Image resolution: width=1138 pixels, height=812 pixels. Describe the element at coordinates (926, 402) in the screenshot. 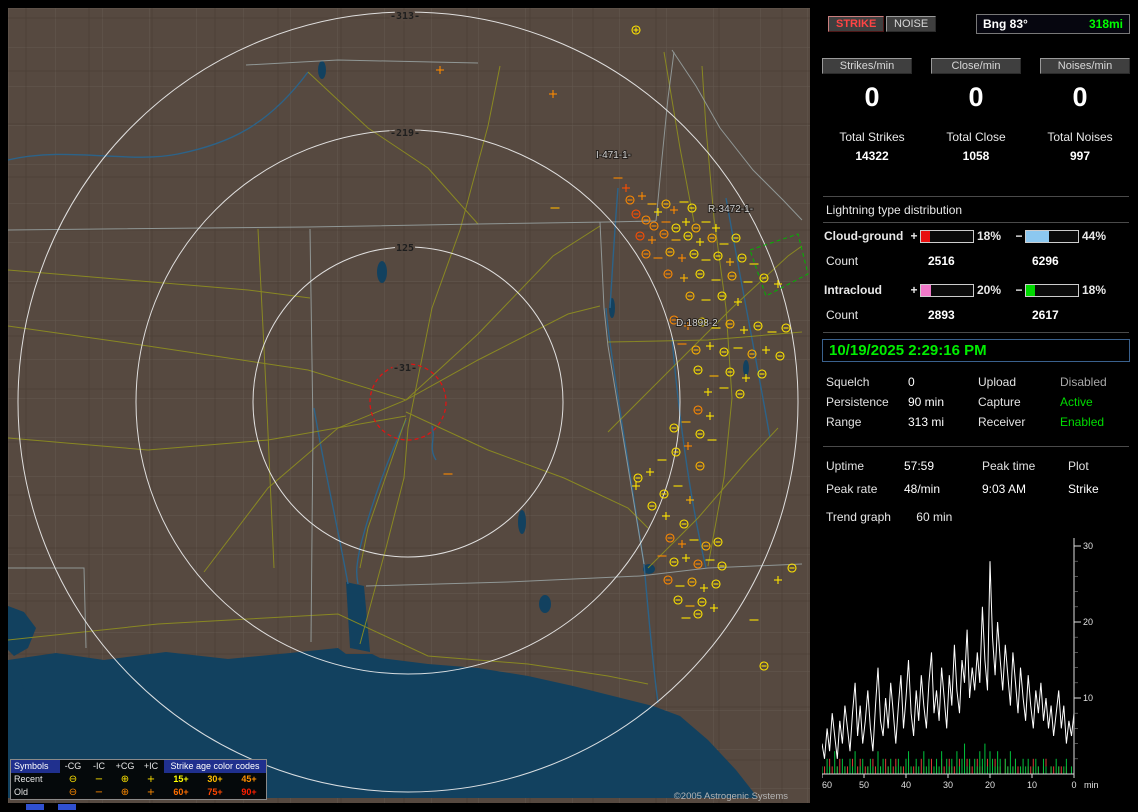

I see `persistence-value: 90 min` at that location.